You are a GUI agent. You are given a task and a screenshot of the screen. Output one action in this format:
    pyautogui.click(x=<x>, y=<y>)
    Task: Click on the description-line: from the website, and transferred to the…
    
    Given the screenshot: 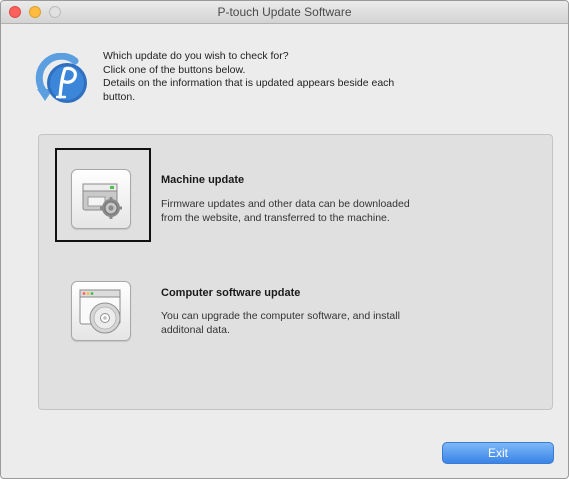 What is the action you would take?
    pyautogui.click(x=275, y=218)
    